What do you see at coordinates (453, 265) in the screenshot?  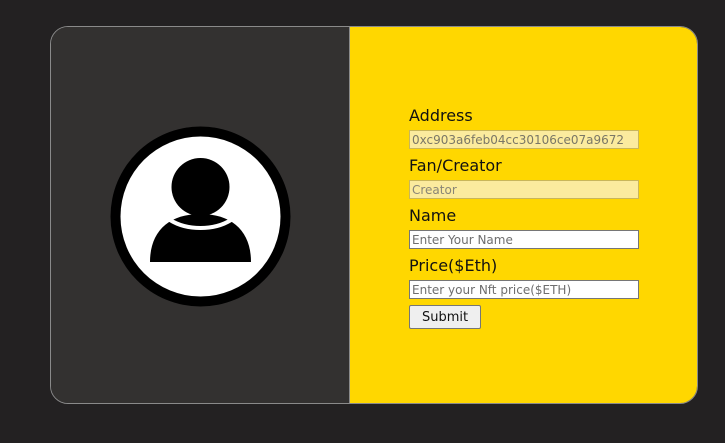 I see `price-label: Price($Eth)` at bounding box center [453, 265].